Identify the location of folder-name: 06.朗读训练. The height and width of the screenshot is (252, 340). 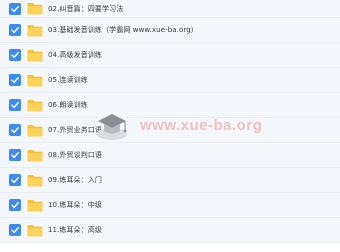
(68, 105).